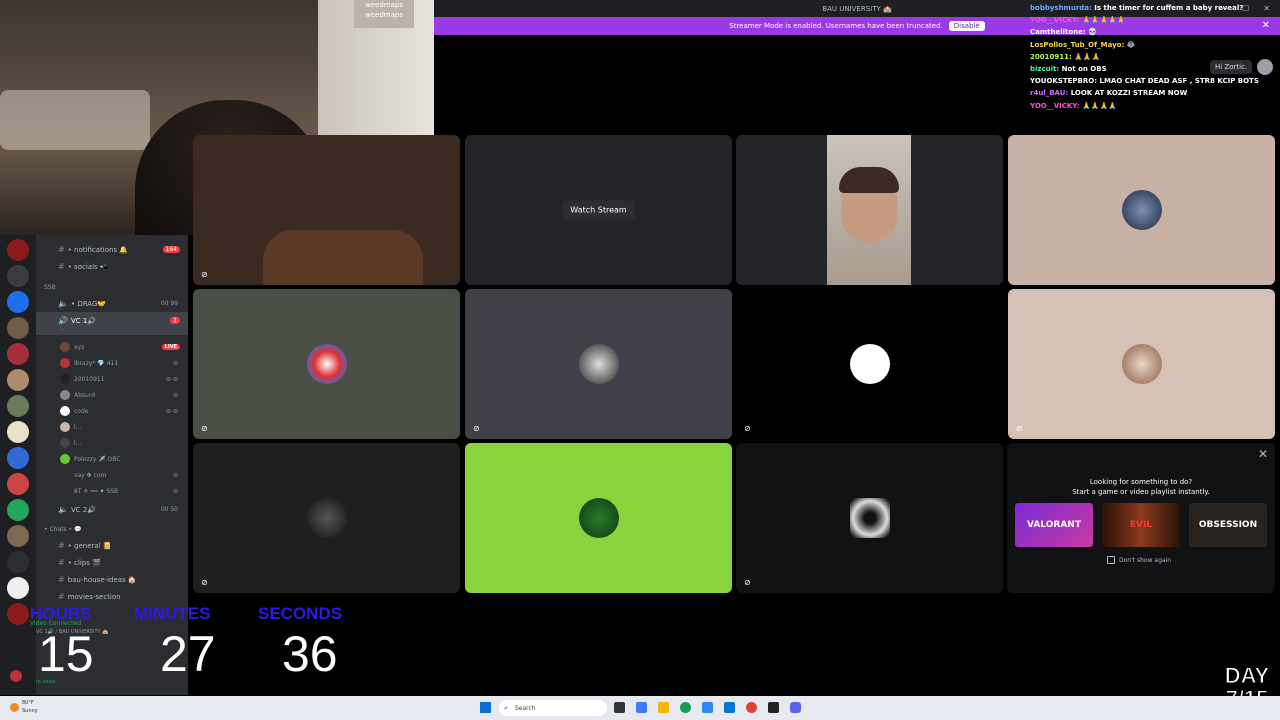 The width and height of the screenshot is (1280, 720). What do you see at coordinates (112, 475) in the screenshot?
I see `voice-member: vay ✤ com ⊘` at bounding box center [112, 475].